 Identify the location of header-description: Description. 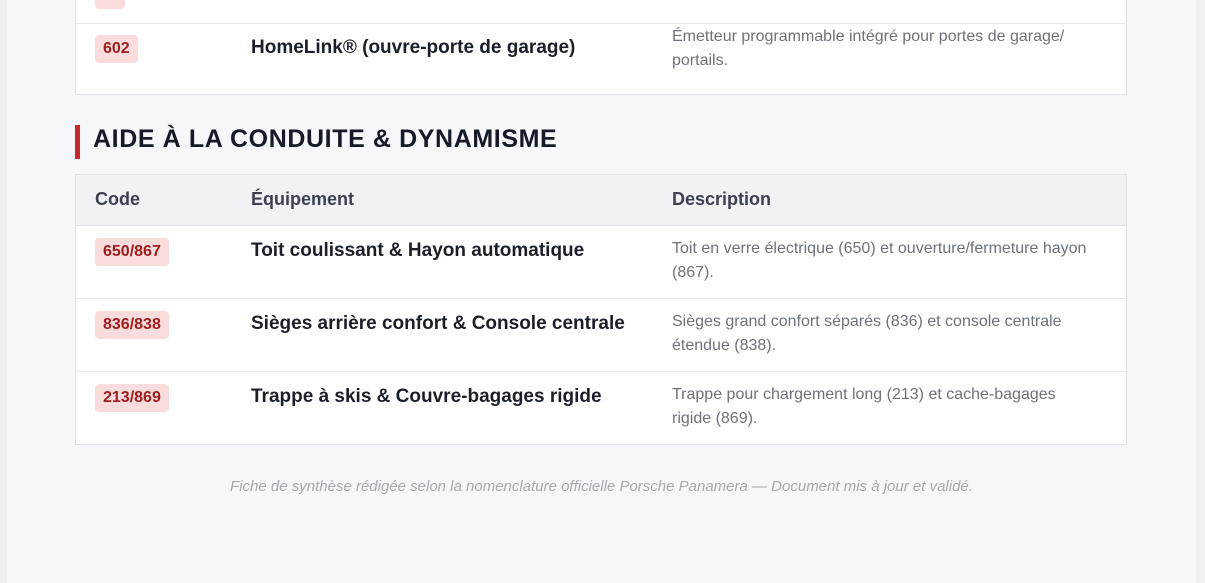
(722, 199).